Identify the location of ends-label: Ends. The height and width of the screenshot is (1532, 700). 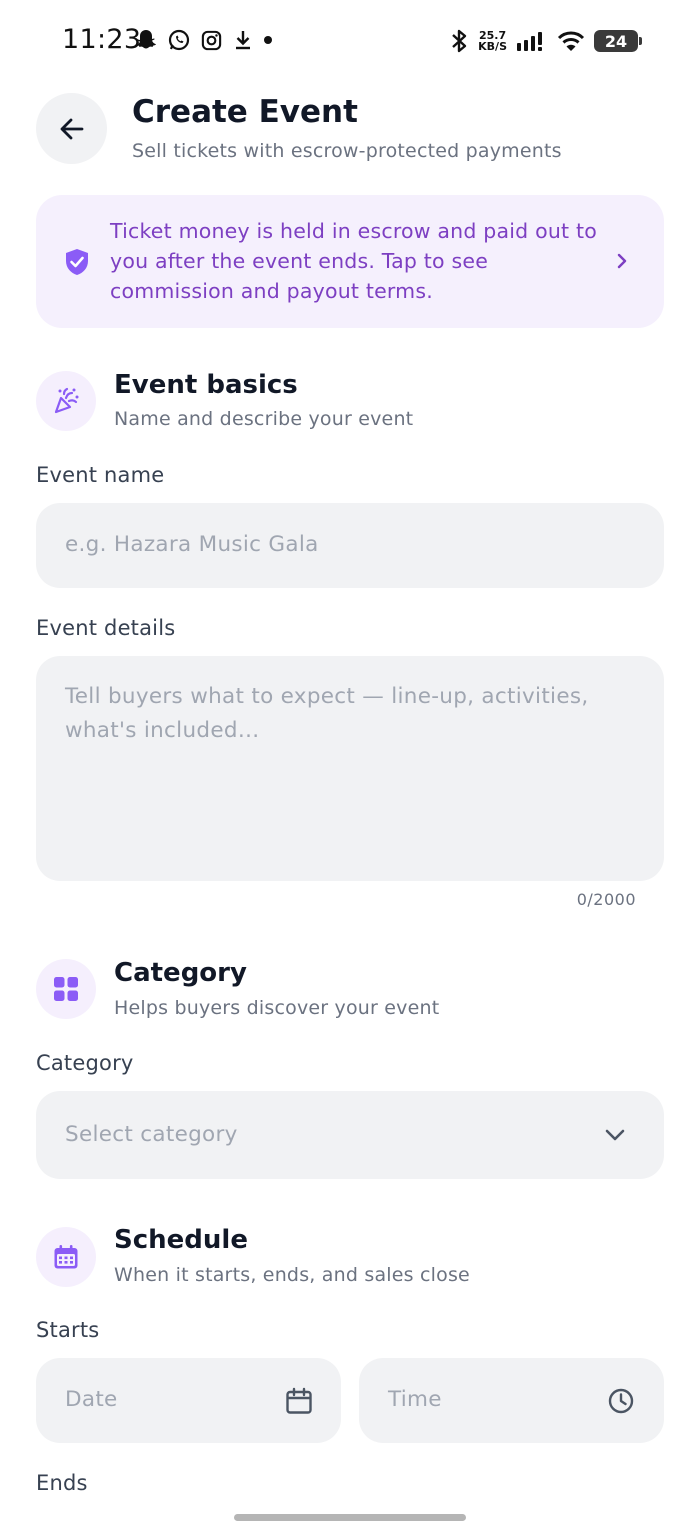
(62, 1483).